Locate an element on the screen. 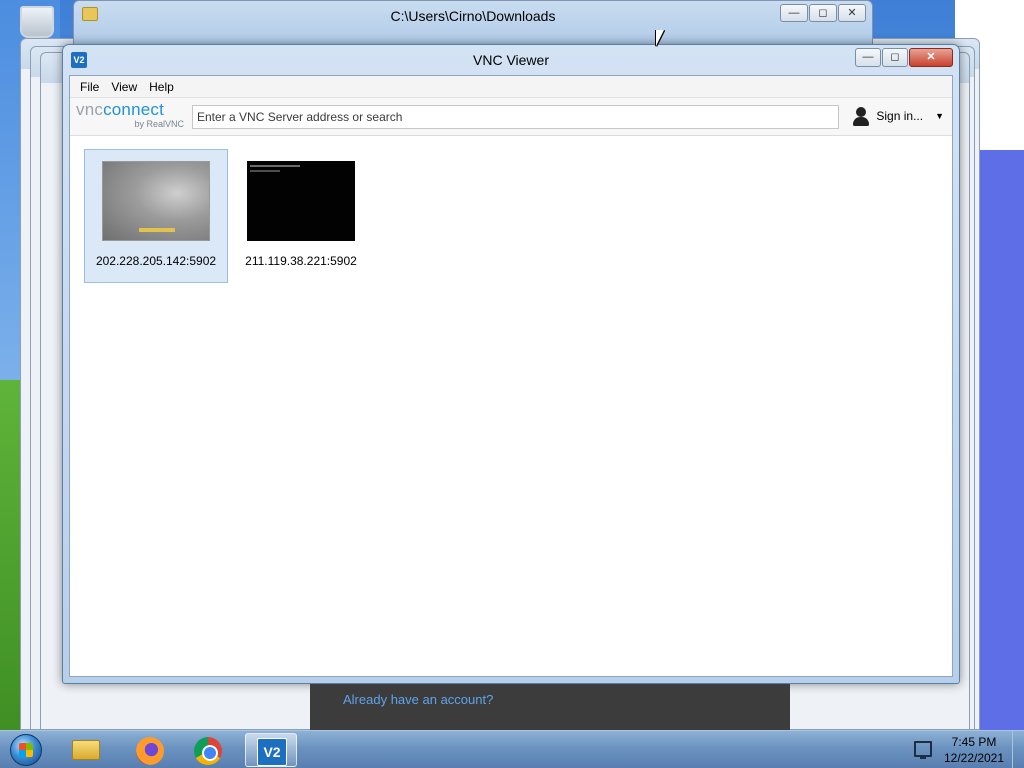 The image size is (1024, 768). menu-file: File is located at coordinates (89, 87).